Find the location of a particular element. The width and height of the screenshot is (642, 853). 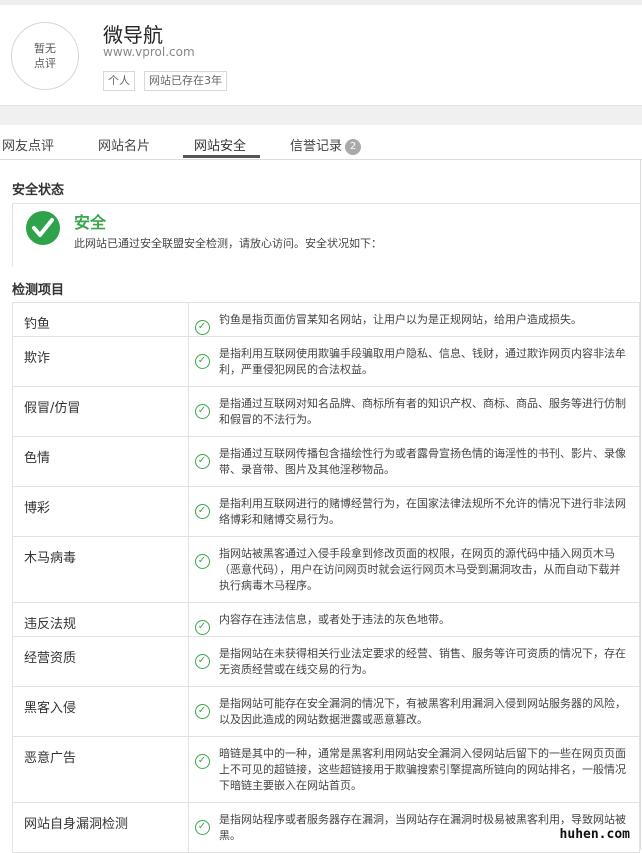

section-divider is located at coordinates (321, 115).